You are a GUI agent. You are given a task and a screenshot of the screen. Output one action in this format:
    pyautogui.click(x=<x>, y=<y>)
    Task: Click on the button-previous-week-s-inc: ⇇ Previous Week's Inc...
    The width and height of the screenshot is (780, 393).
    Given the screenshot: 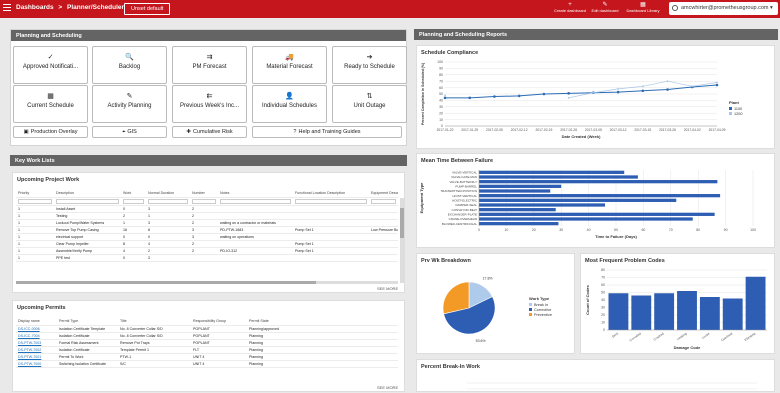 What is the action you would take?
    pyautogui.click(x=209, y=104)
    